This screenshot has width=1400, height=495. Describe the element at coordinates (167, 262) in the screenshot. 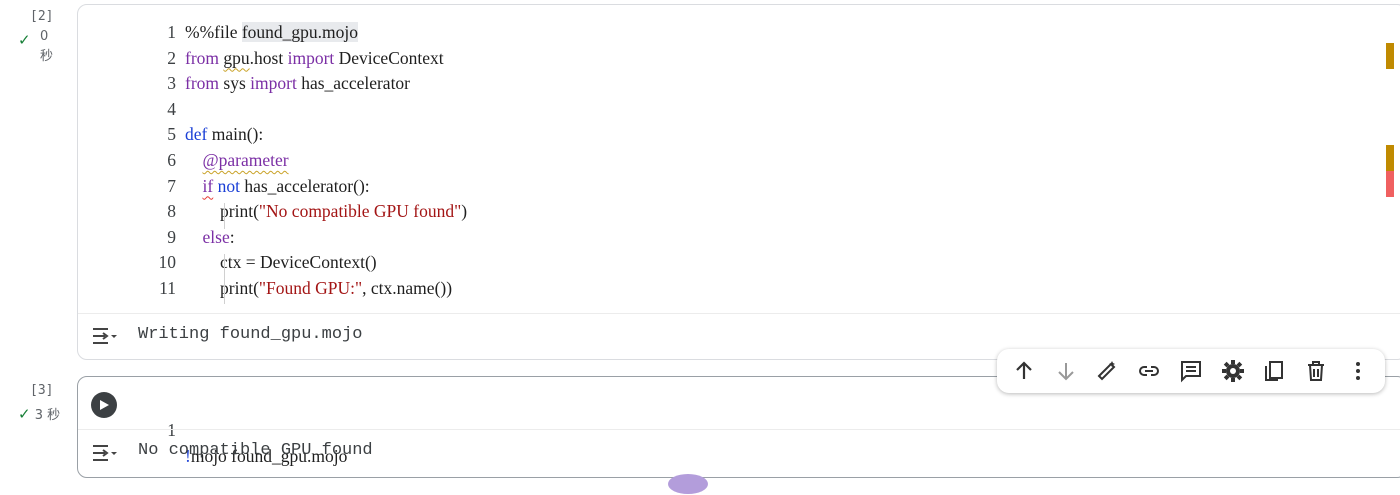

I see `line-number: 10` at that location.